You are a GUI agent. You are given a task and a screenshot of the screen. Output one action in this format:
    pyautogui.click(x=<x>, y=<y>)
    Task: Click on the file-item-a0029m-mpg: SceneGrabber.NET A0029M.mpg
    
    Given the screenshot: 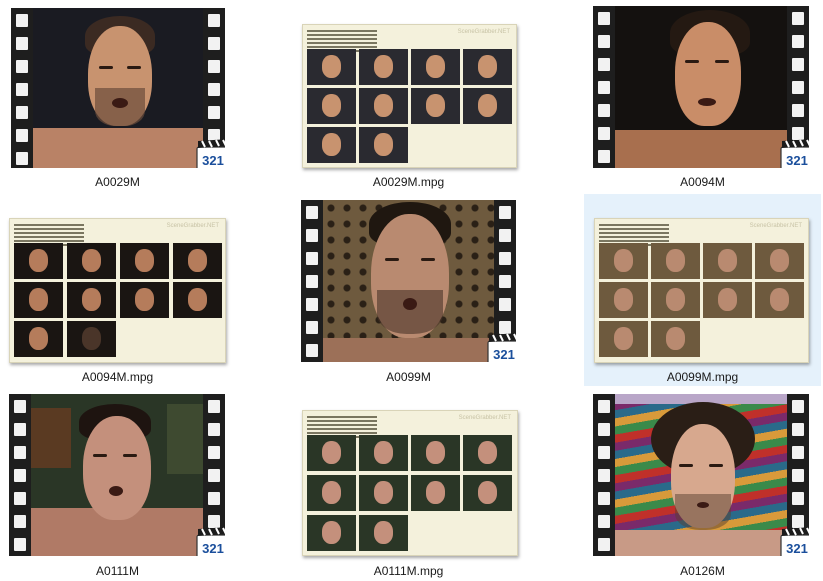 What is the action you would take?
    pyautogui.click(x=408, y=97)
    